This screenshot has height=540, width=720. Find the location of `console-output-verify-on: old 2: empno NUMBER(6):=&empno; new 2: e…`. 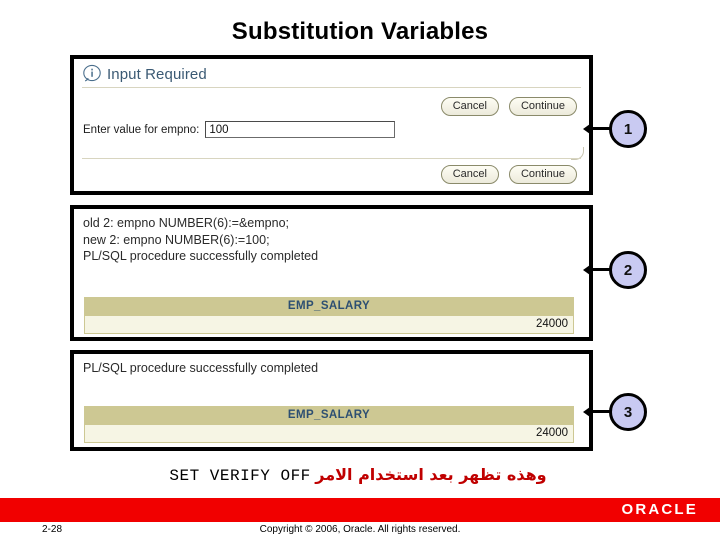

console-output-verify-on: old 2: empno NUMBER(6):=&empno; new 2: e… is located at coordinates (201, 239).